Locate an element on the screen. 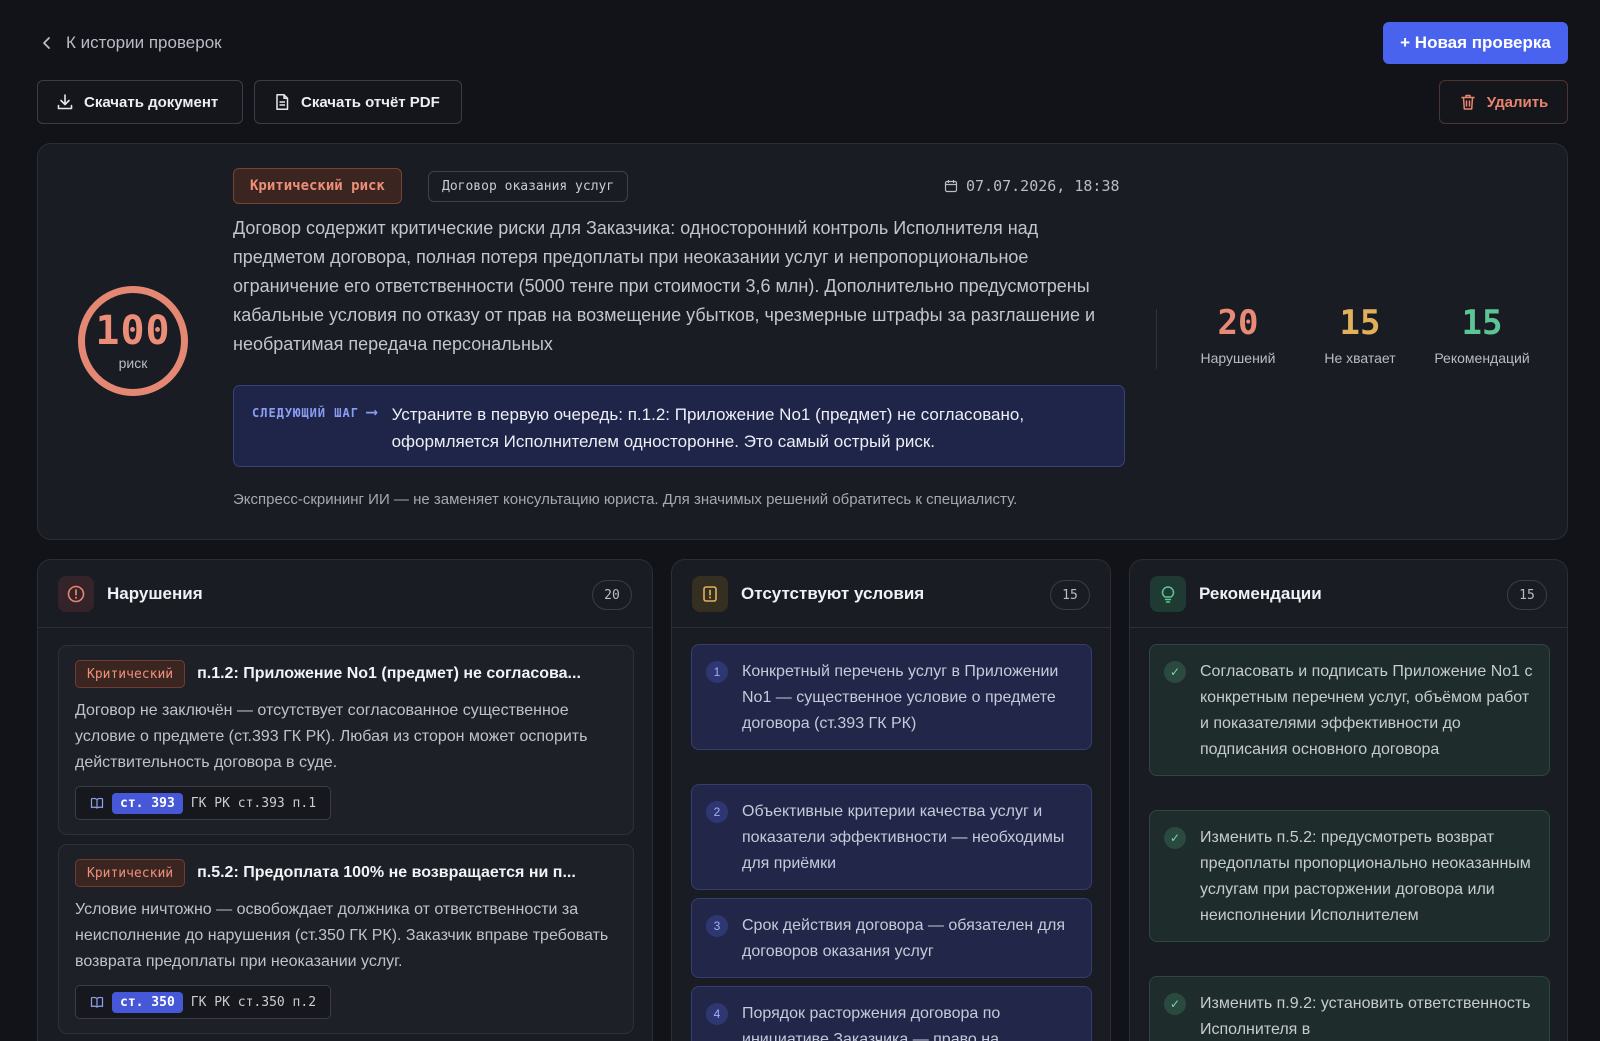 The height and width of the screenshot is (1041, 1600). check-datetime: 07.07.2026, 18:38 is located at coordinates (1032, 186).